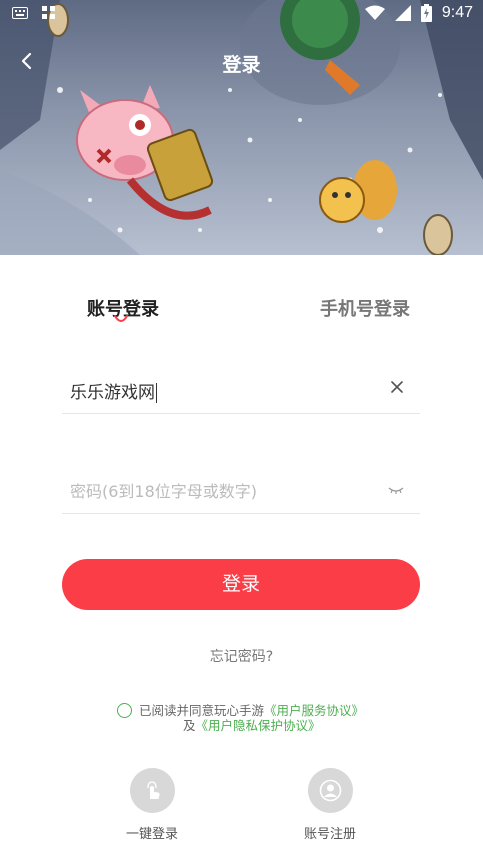 This screenshot has width=483, height=860. I want to click on tab-active-indicator, so click(121, 318).